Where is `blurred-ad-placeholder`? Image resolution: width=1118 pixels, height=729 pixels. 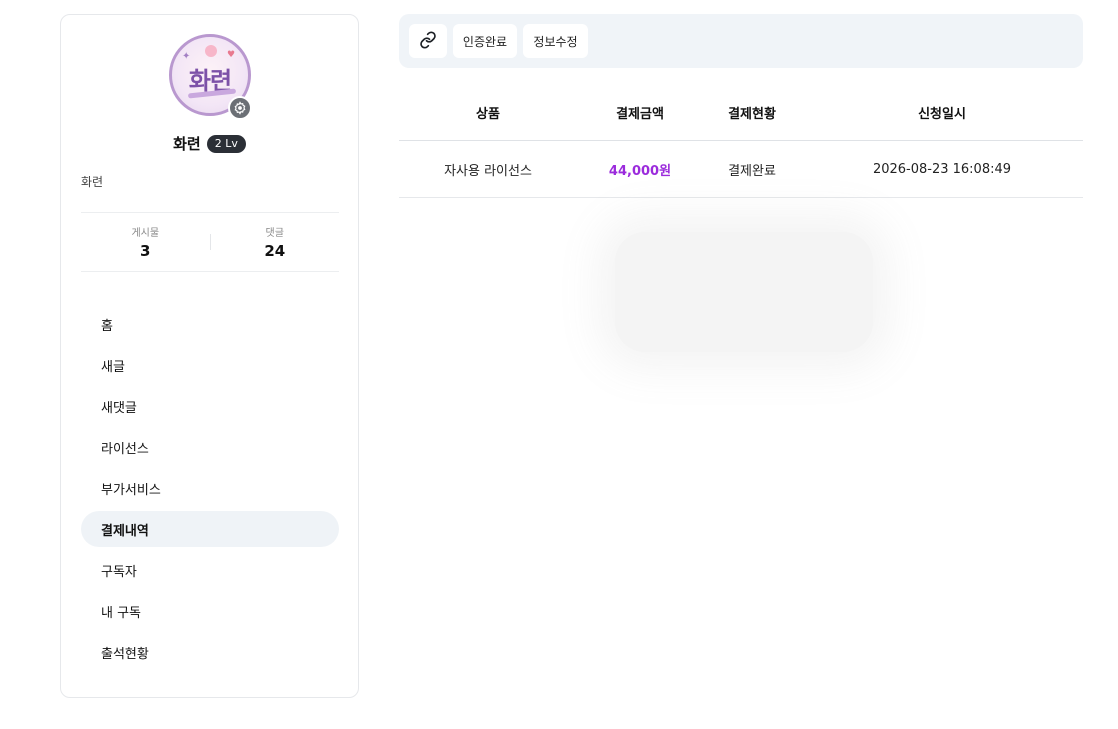
blurred-ad-placeholder is located at coordinates (744, 292).